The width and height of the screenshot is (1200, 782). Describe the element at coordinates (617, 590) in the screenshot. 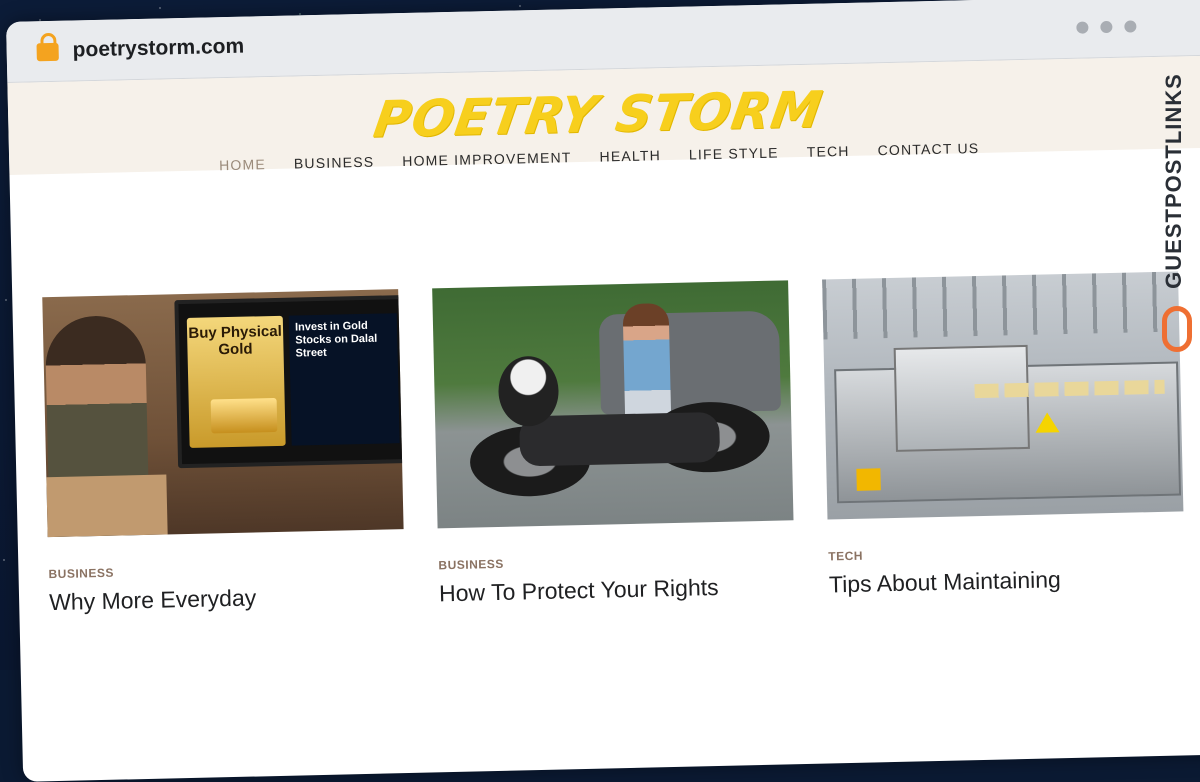

I see `post-title: How To Protect Your Rights` at that location.